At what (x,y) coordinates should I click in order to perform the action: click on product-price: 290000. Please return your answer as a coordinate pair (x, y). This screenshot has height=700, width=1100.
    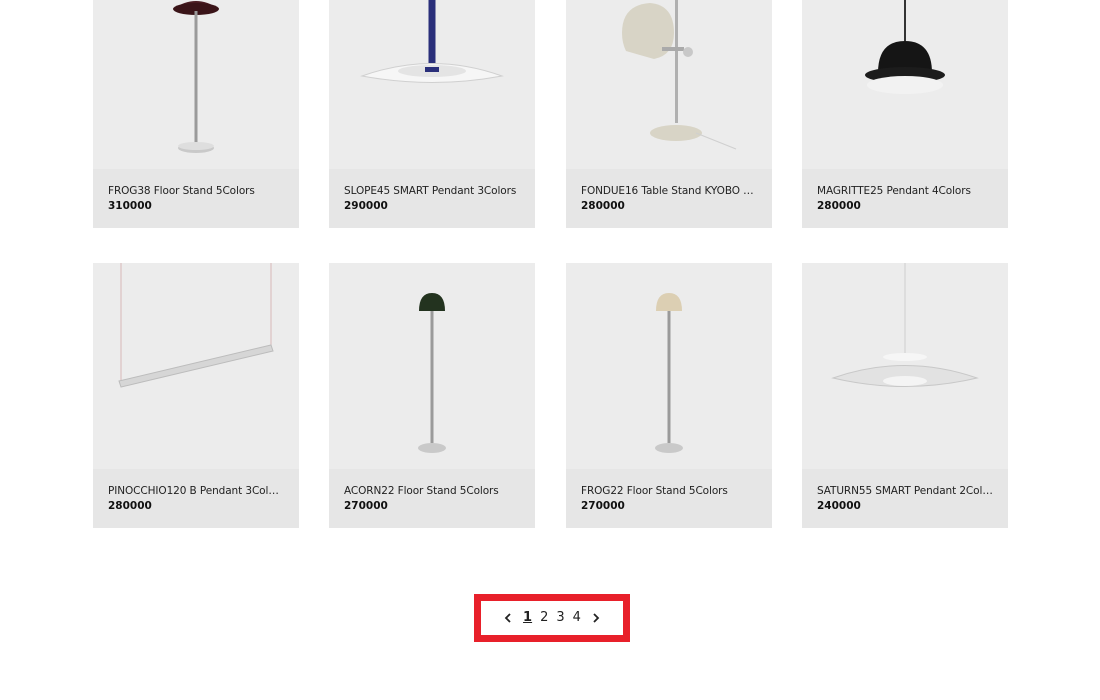
    Looking at the image, I should click on (366, 206).